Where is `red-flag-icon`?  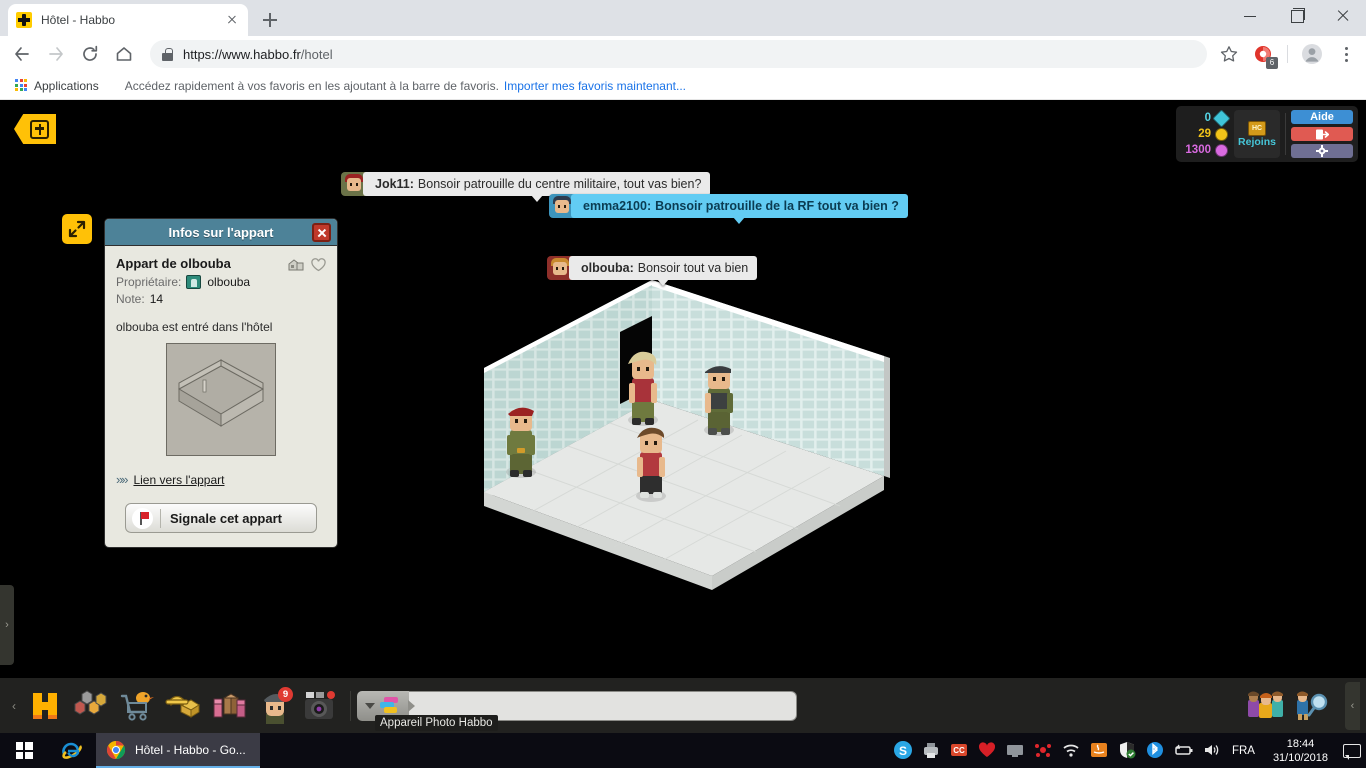
red-flag-icon is located at coordinates (142, 518).